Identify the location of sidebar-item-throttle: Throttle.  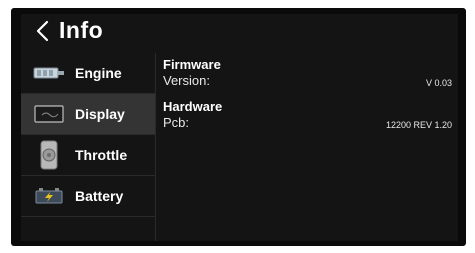
(88, 155).